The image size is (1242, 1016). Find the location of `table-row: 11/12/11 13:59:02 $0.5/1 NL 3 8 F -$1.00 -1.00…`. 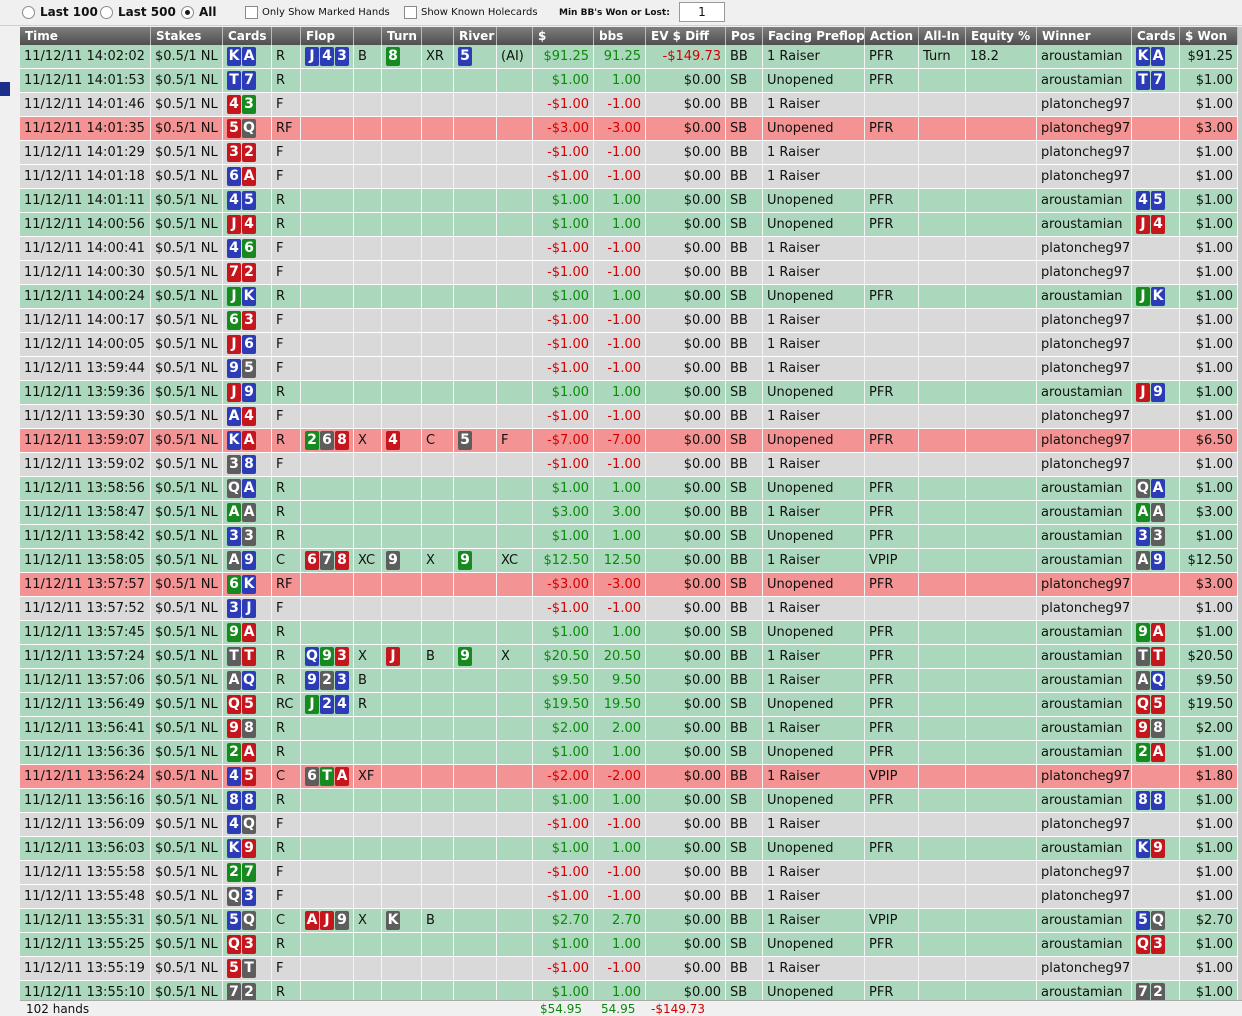

table-row: 11/12/11 13:59:02 $0.5/1 NL 3 8 F -$1.00 -1.00… is located at coordinates (631, 465).